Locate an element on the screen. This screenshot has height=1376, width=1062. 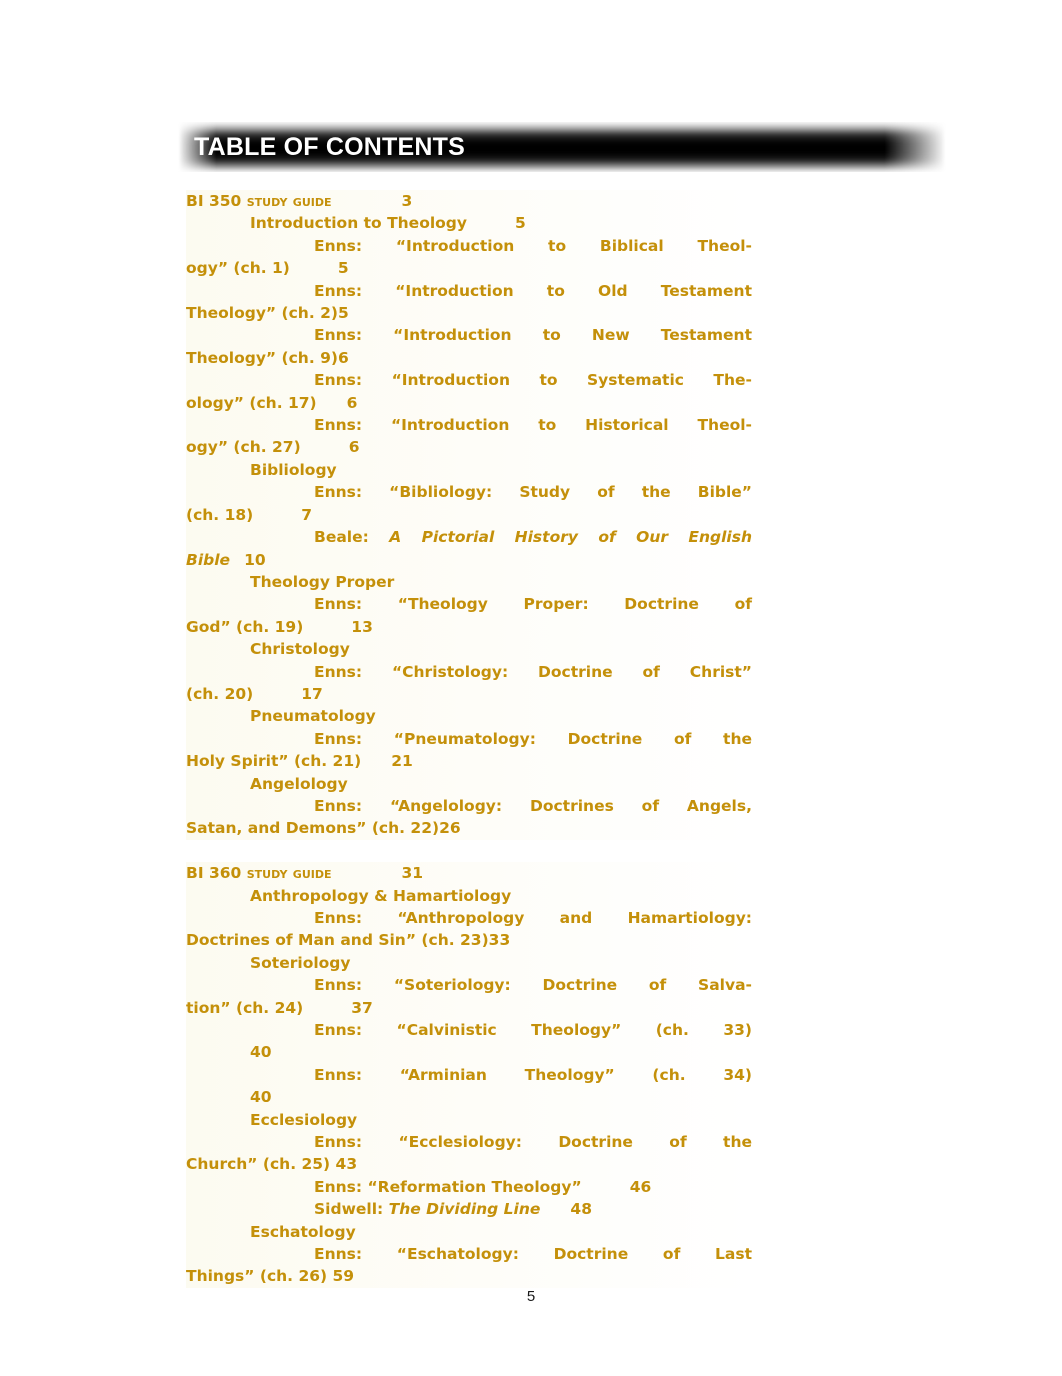
toc-entry-page: 13 is located at coordinates (362, 626).